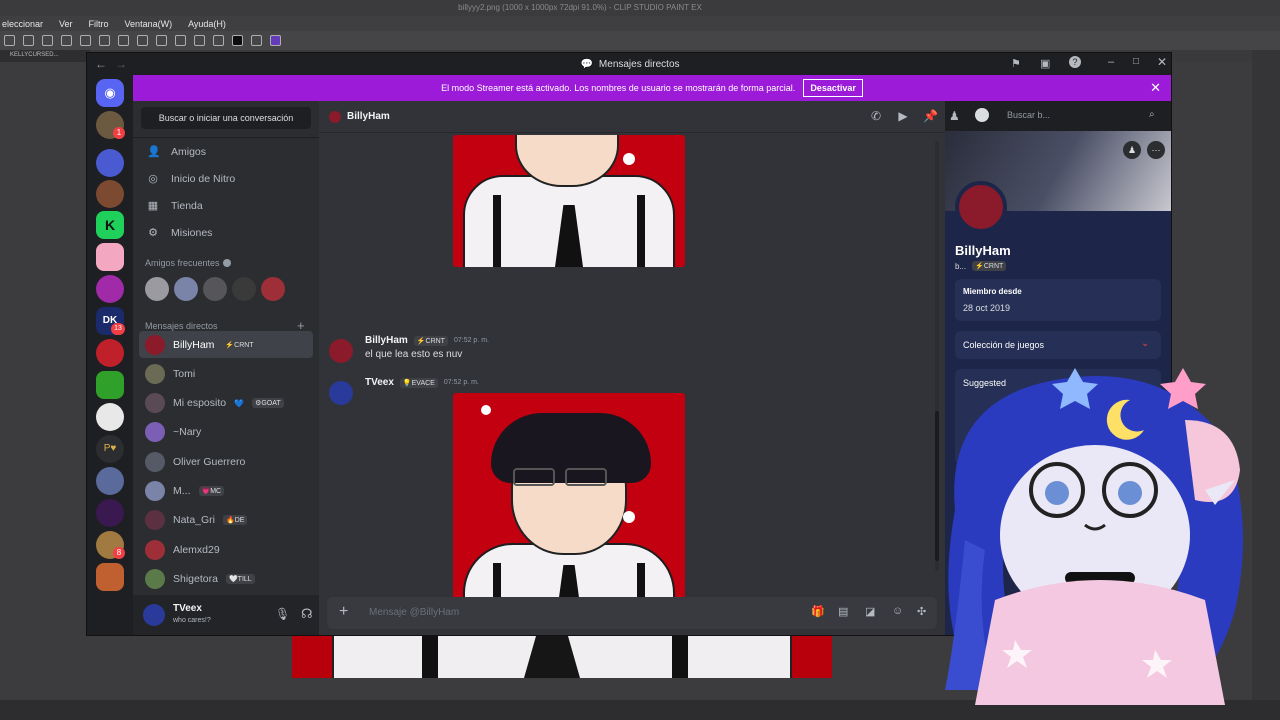  Describe the element at coordinates (226, 491) in the screenshot. I see `dm-list-item: M... 💗MC` at that location.